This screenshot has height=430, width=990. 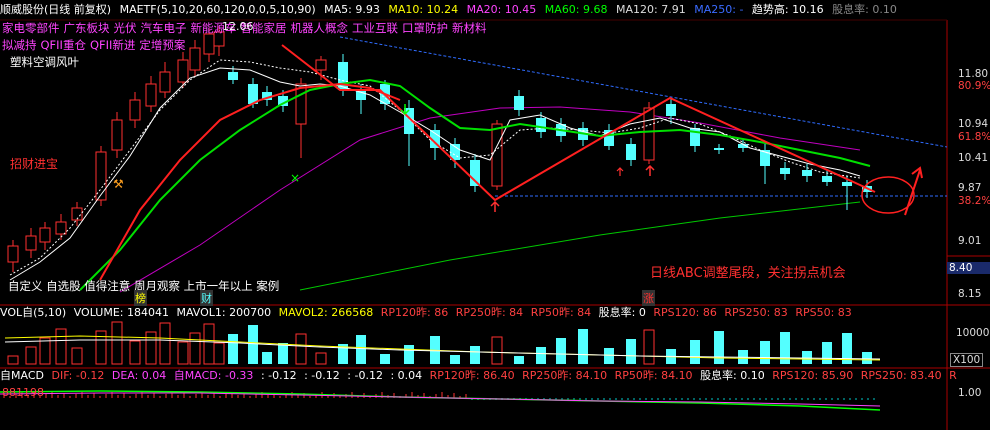 What do you see at coordinates (22, 375) in the screenshot?
I see `macd-title: 自MACD` at bounding box center [22, 375].